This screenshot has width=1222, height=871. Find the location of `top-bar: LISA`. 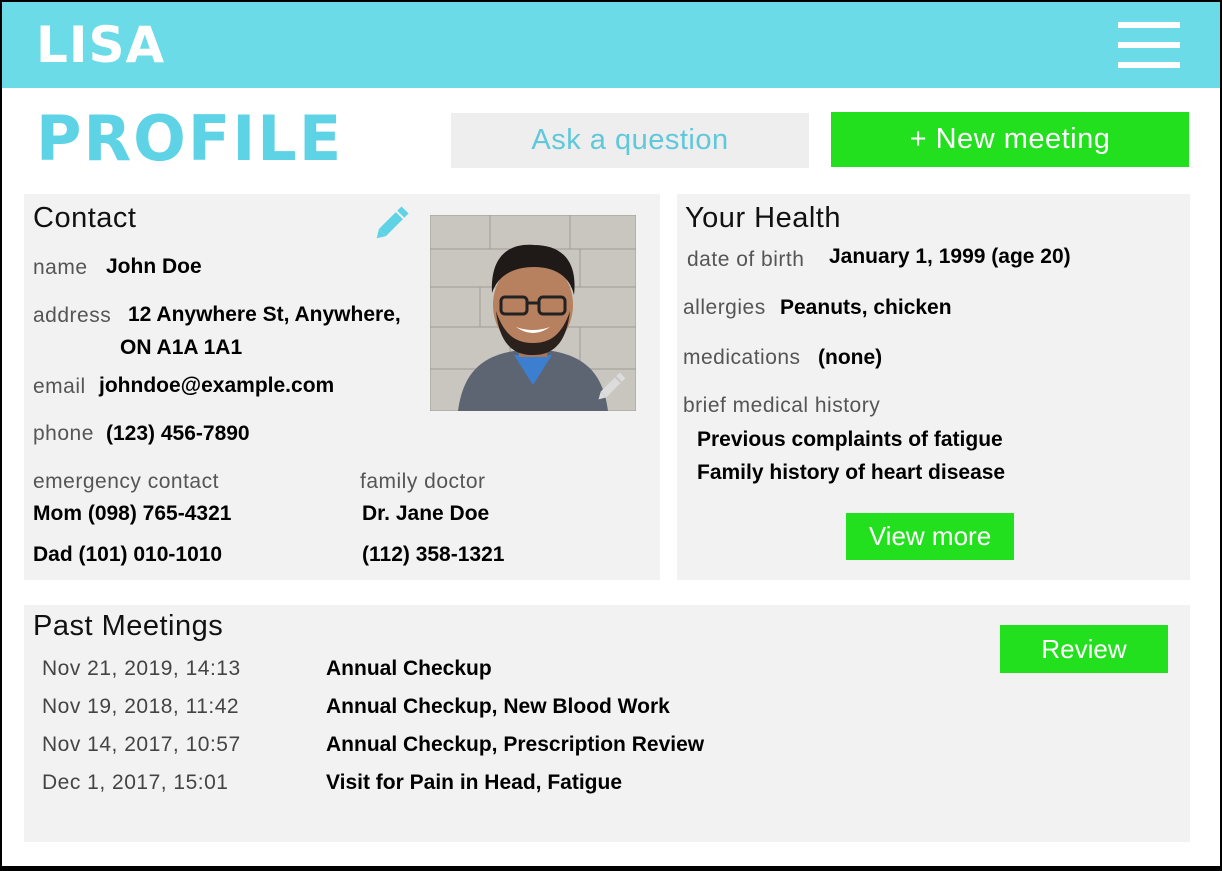

top-bar: LISA is located at coordinates (611, 45).